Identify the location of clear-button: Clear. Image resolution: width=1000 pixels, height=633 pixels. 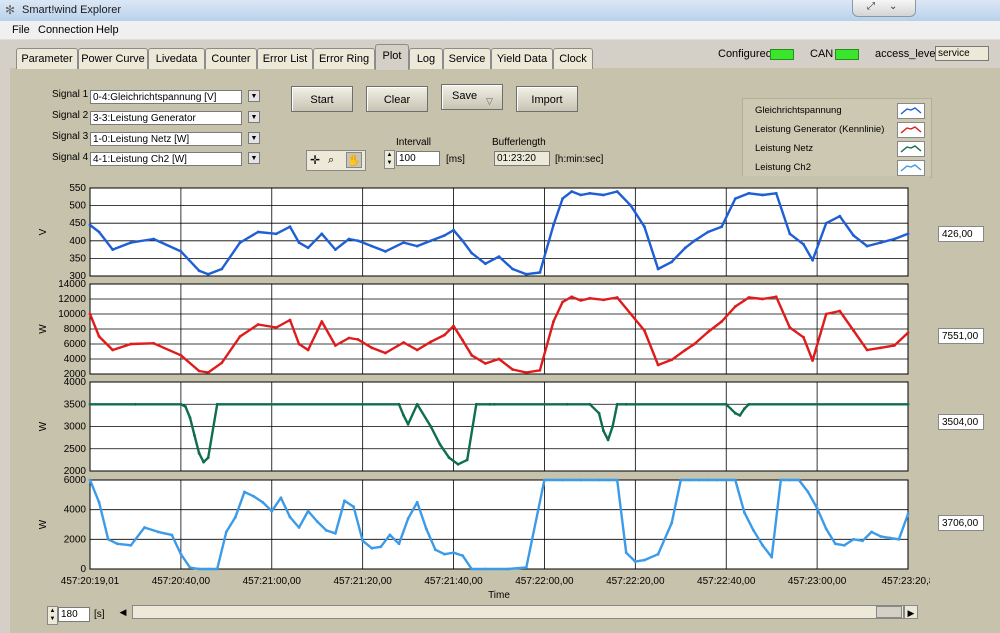
(397, 99).